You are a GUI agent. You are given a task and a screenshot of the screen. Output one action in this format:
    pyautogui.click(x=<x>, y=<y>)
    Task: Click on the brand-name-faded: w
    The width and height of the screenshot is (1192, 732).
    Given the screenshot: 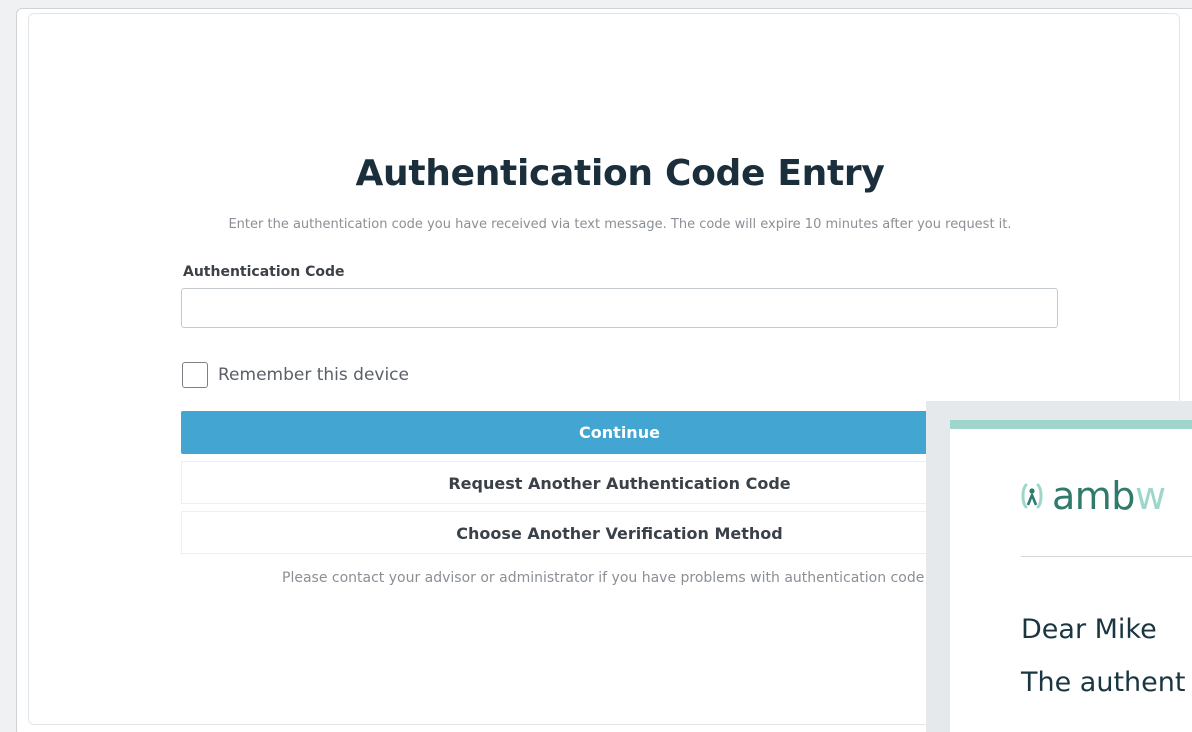 What is the action you would take?
    pyautogui.click(x=1150, y=496)
    